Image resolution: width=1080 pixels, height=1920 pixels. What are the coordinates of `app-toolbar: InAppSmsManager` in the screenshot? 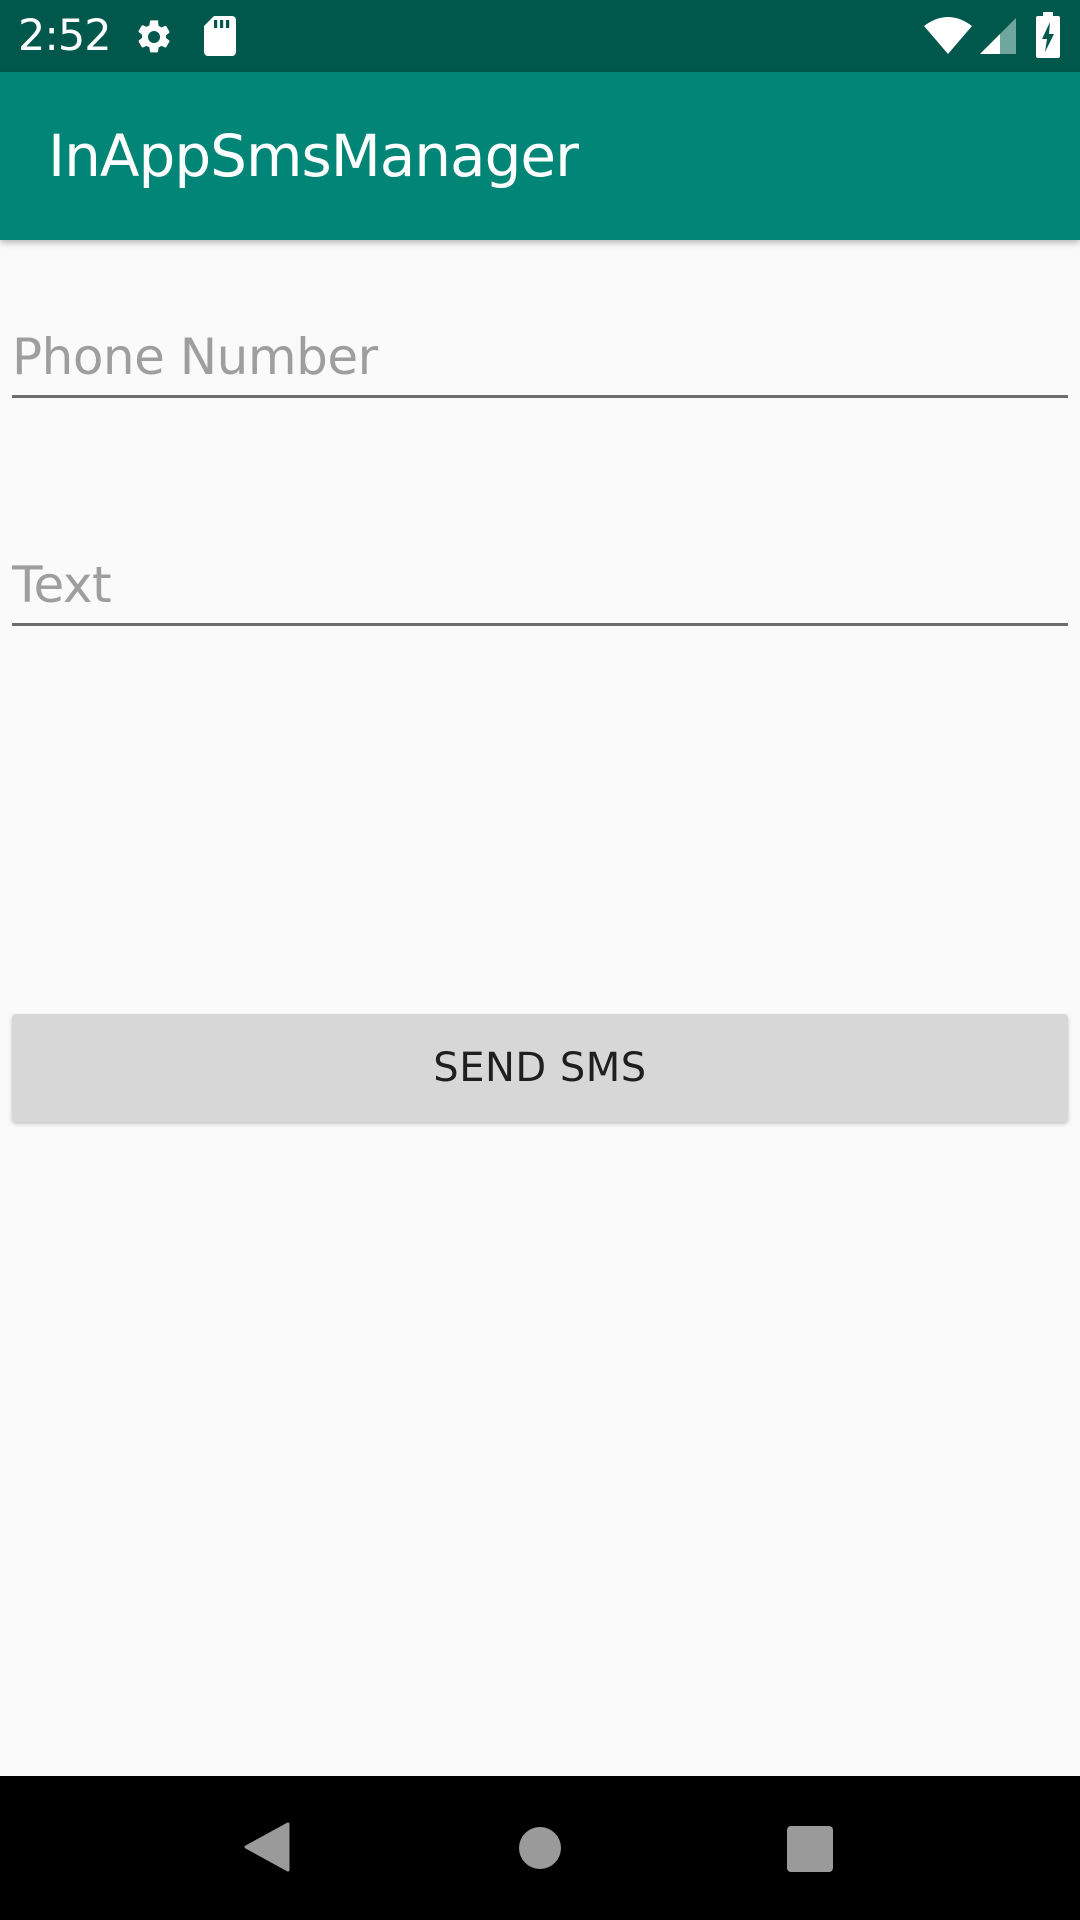 It's located at (540, 156).